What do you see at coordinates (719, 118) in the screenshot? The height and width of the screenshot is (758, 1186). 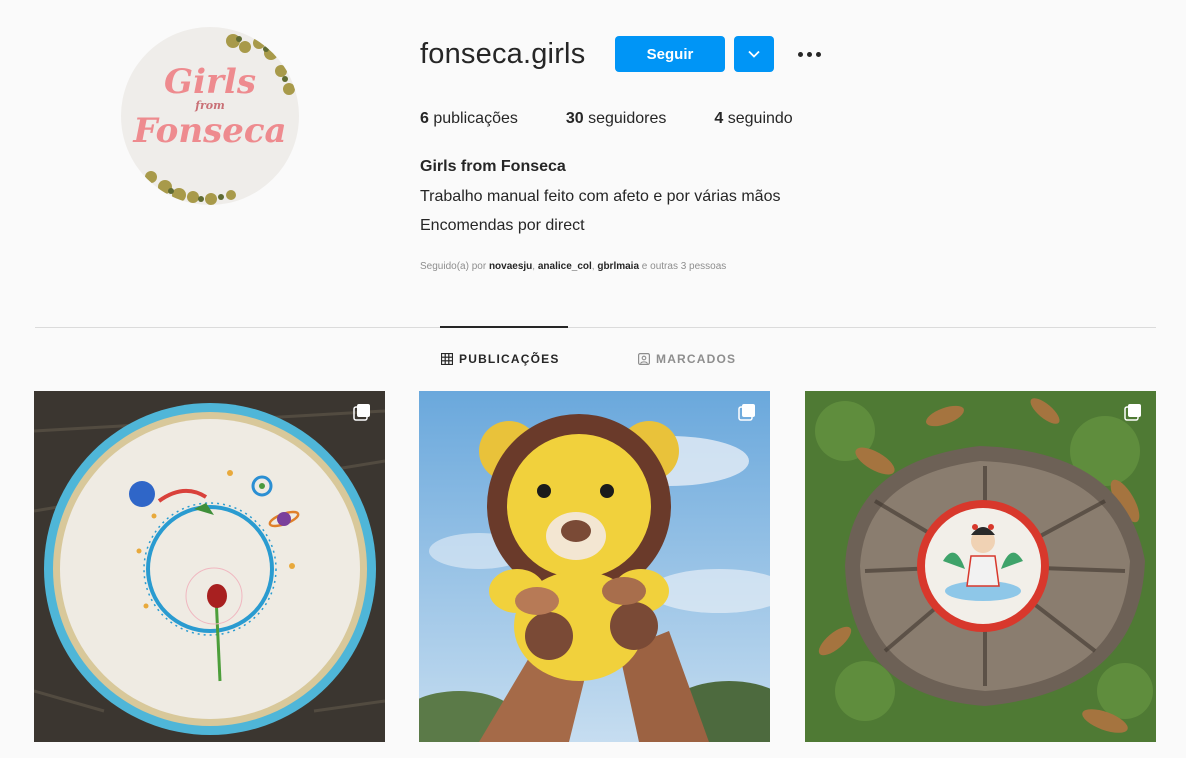 I see `following-count: 4` at bounding box center [719, 118].